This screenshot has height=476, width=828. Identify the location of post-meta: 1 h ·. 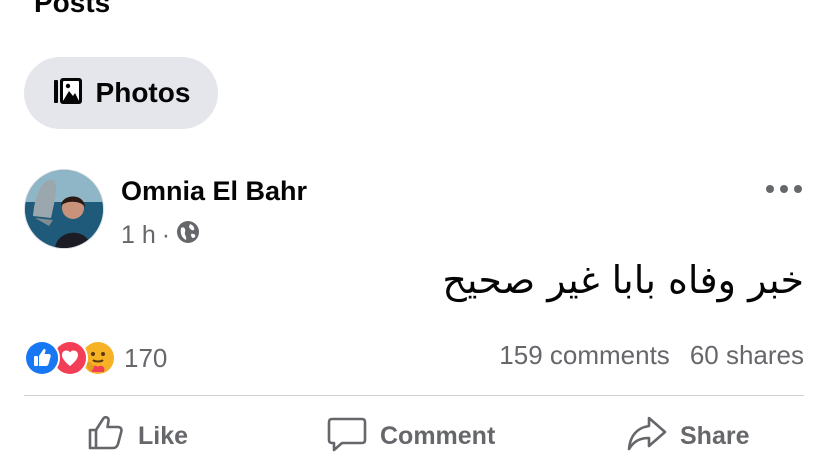
(160, 235).